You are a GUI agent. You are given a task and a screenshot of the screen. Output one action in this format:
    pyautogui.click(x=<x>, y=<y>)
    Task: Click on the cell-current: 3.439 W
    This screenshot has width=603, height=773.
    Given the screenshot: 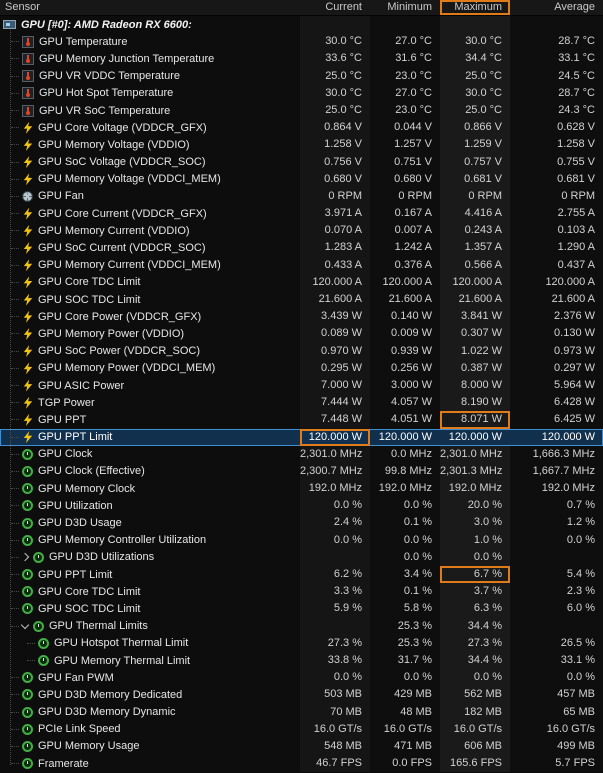 What is the action you would take?
    pyautogui.click(x=335, y=317)
    